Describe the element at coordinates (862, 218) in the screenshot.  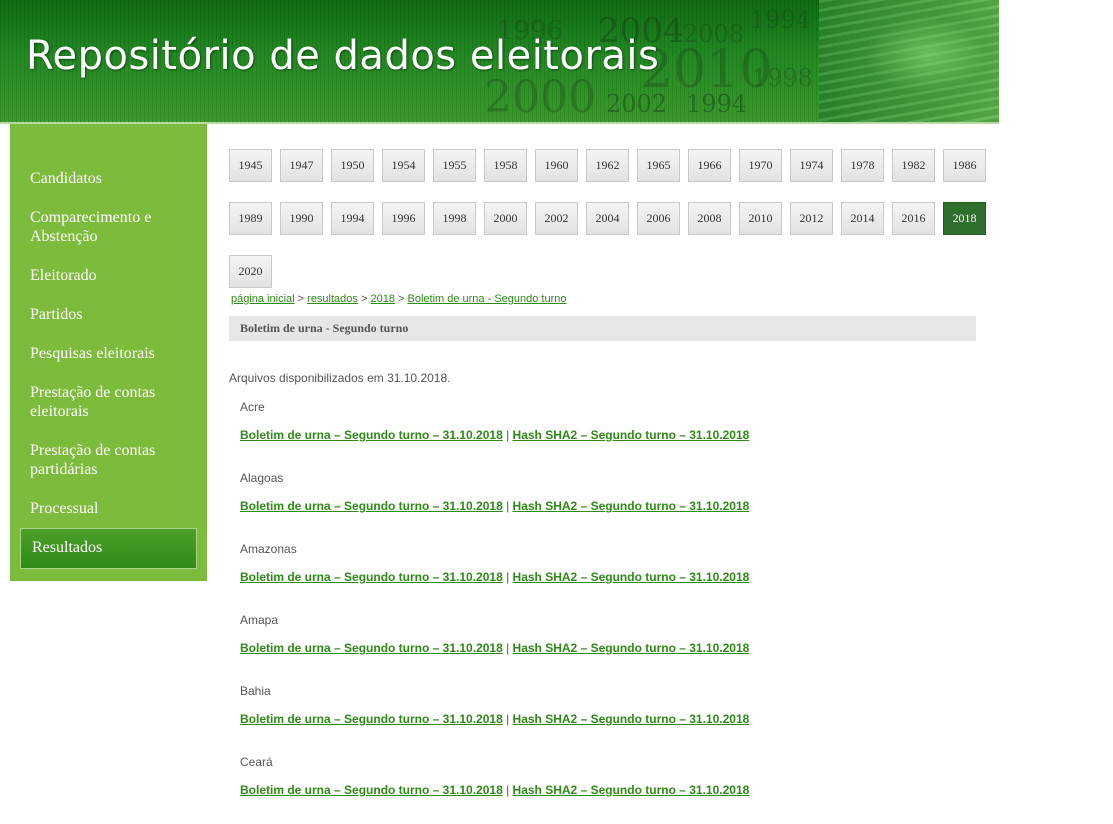
I see `year-button: 2014` at that location.